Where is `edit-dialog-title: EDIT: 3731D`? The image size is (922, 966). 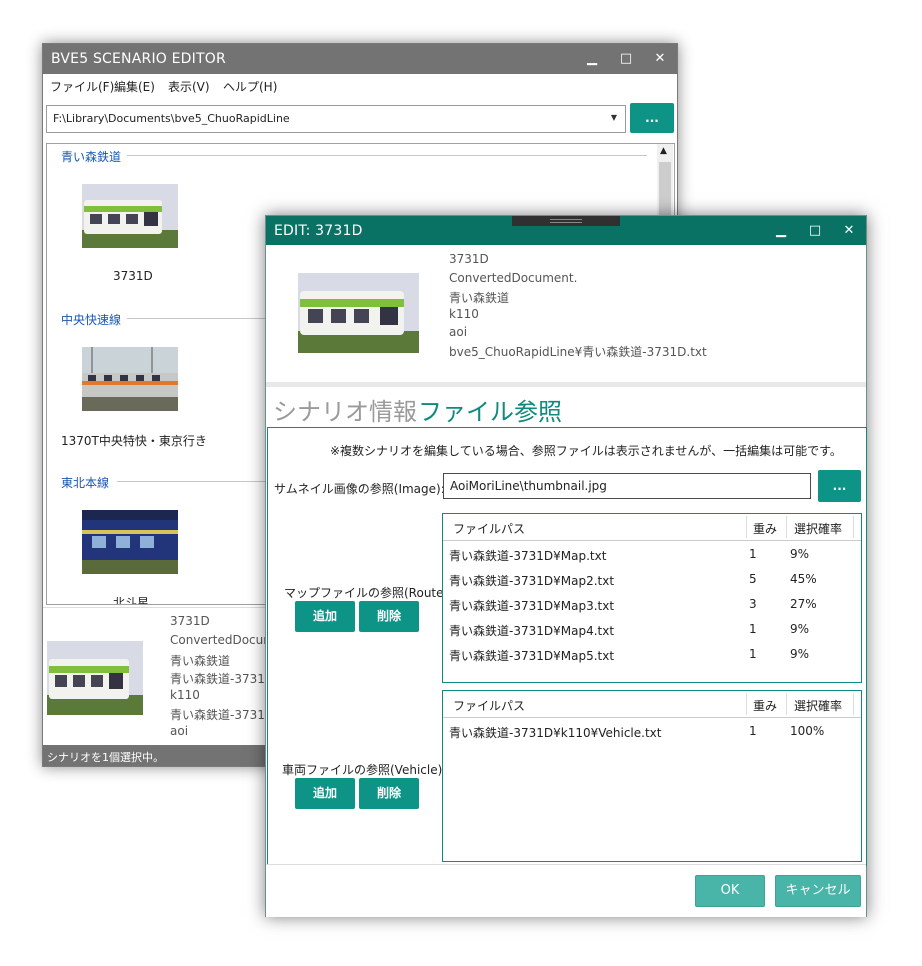 edit-dialog-title: EDIT: 3731D is located at coordinates (318, 231).